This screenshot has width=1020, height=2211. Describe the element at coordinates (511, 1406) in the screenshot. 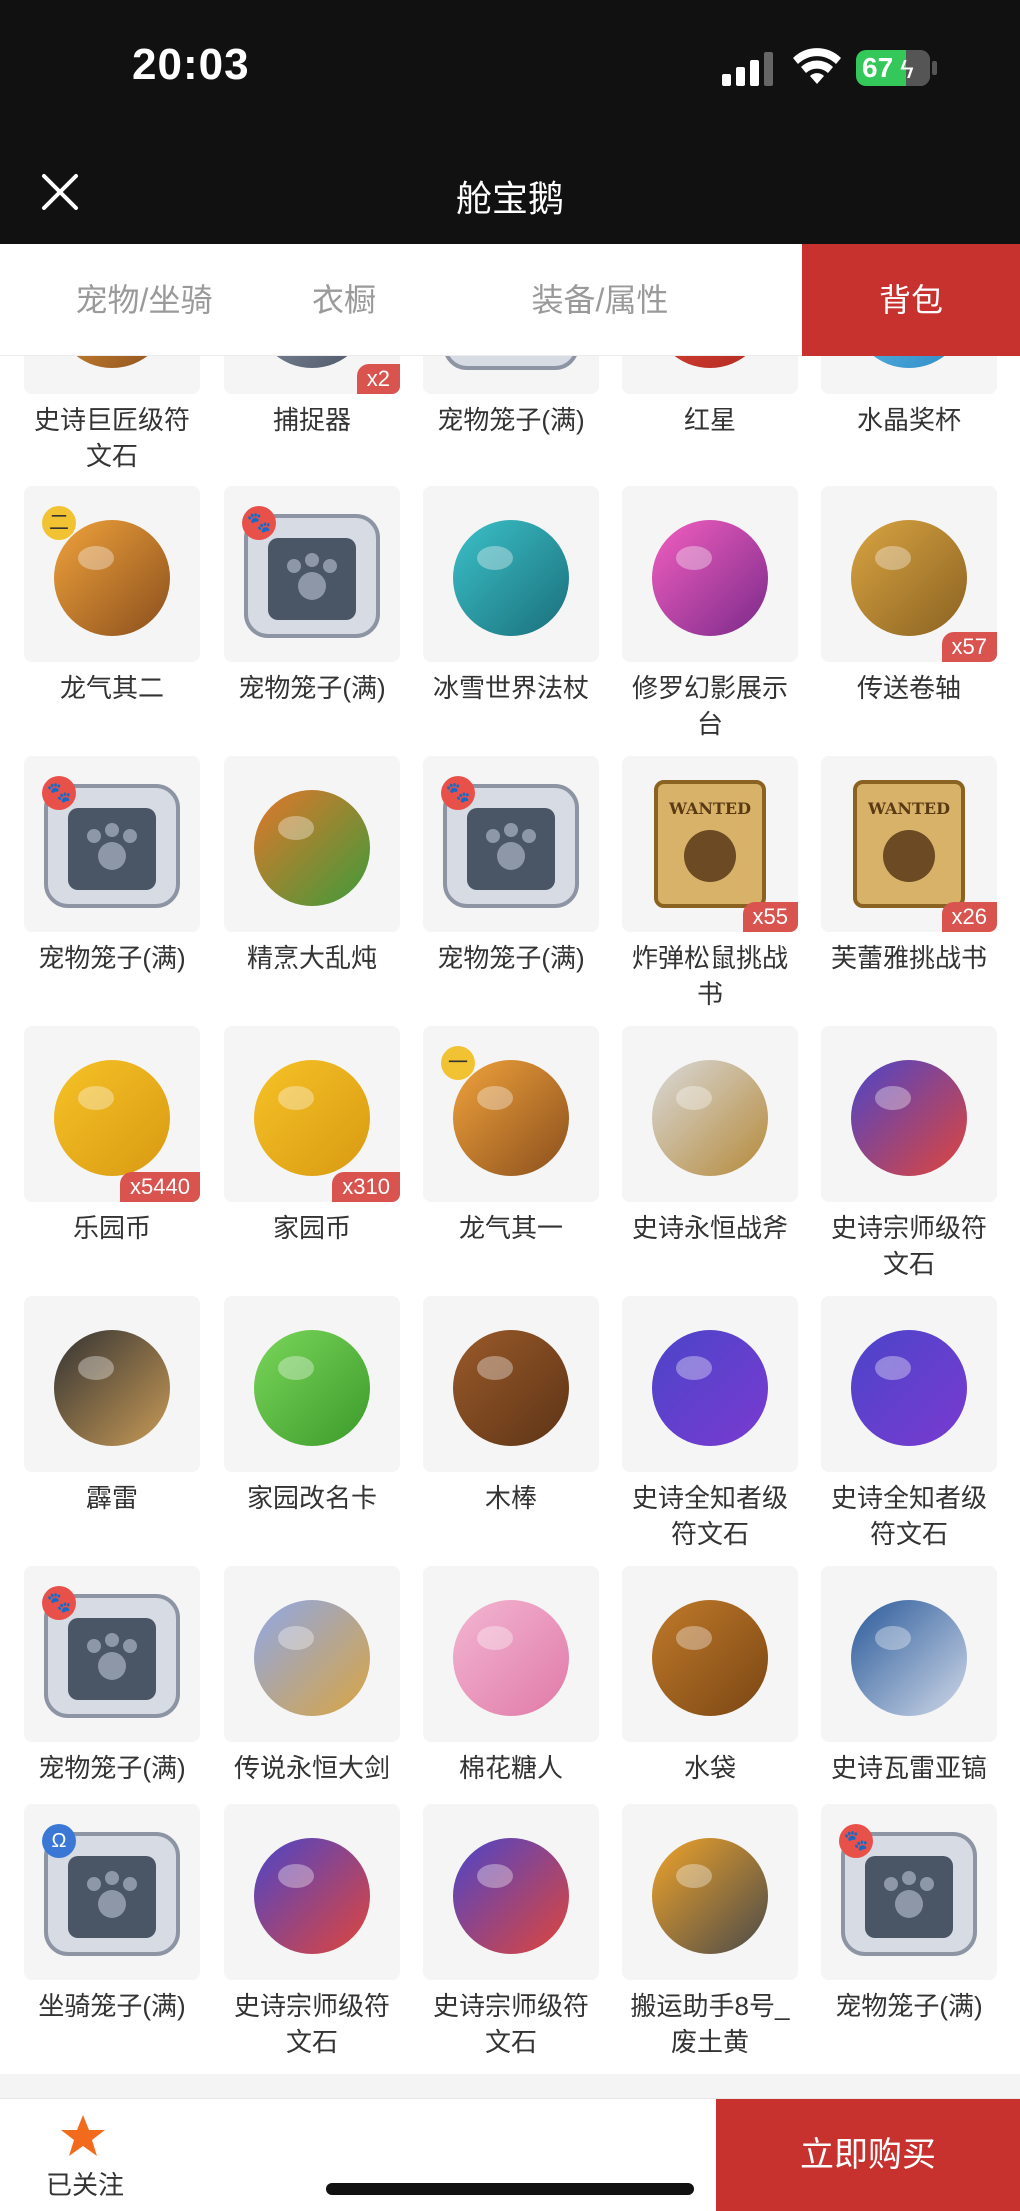

I see `inventory-item: 木棒` at that location.